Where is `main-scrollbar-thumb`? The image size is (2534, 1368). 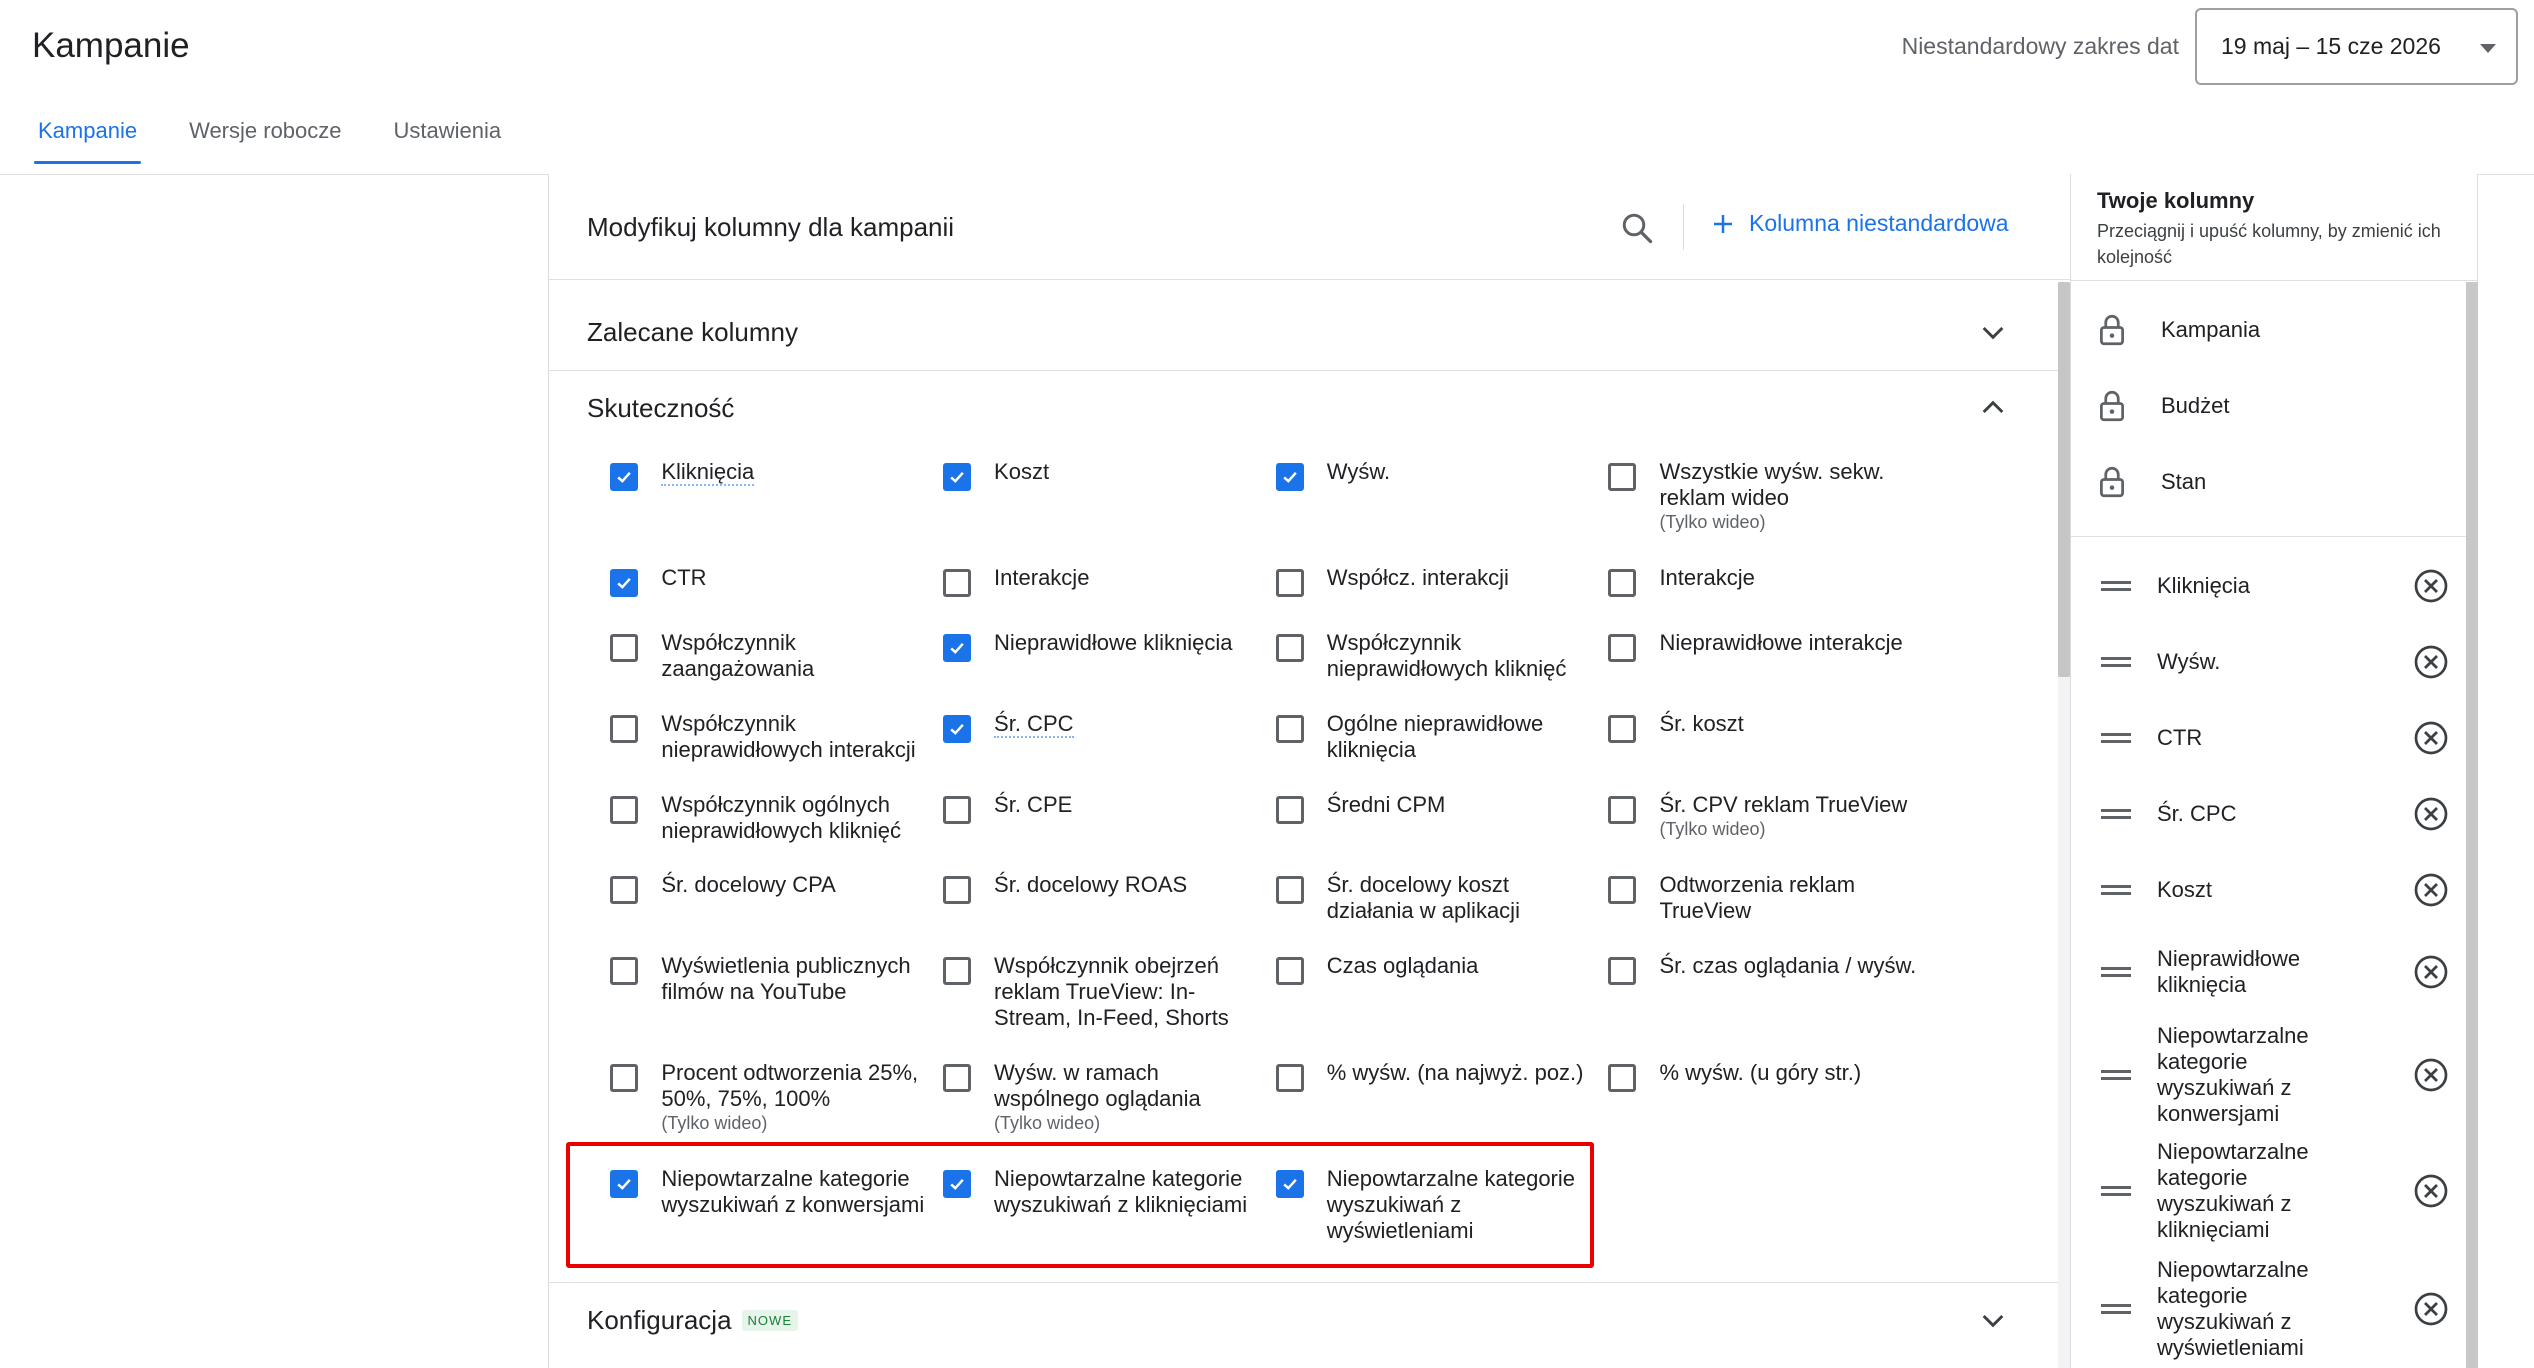 main-scrollbar-thumb is located at coordinates (2064, 479).